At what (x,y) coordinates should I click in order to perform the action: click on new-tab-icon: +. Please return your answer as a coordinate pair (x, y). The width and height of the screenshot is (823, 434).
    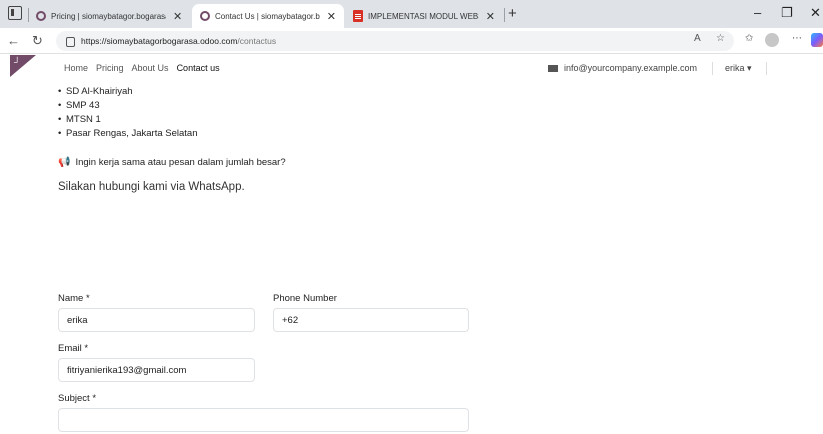
    Looking at the image, I should click on (512, 13).